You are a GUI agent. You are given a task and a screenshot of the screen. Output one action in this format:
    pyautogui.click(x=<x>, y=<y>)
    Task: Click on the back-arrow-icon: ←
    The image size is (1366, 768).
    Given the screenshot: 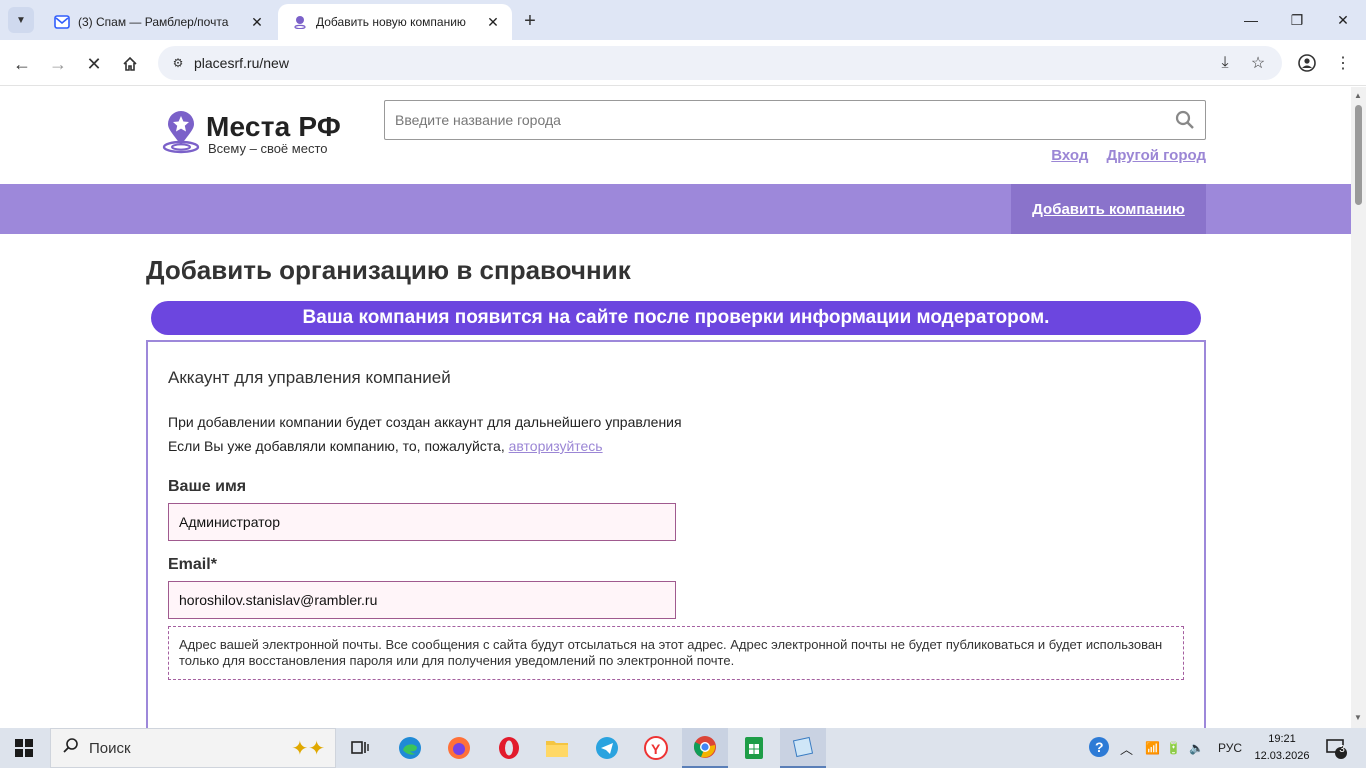 What is the action you would take?
    pyautogui.click(x=22, y=64)
    